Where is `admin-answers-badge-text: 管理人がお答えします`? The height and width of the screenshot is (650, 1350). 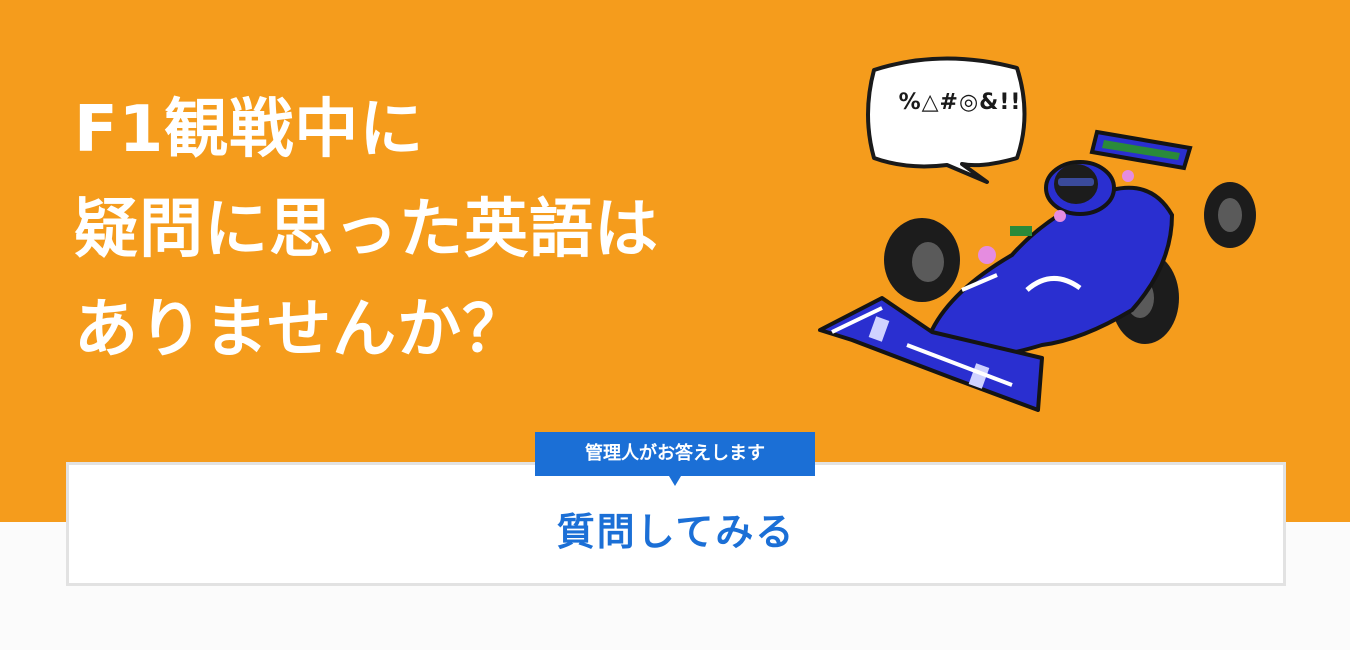 admin-answers-badge-text: 管理人がお答えします is located at coordinates (675, 453).